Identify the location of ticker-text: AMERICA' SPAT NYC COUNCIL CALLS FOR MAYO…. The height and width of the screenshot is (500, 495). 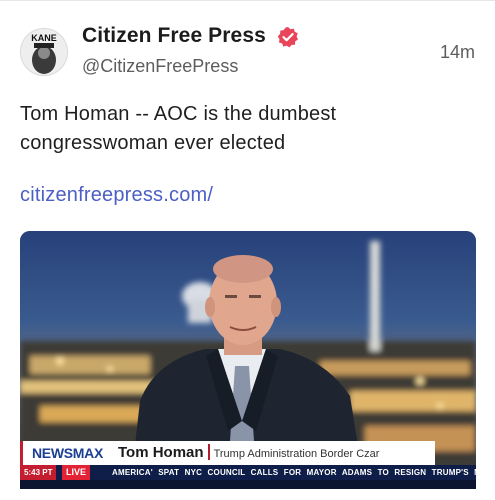
(294, 472).